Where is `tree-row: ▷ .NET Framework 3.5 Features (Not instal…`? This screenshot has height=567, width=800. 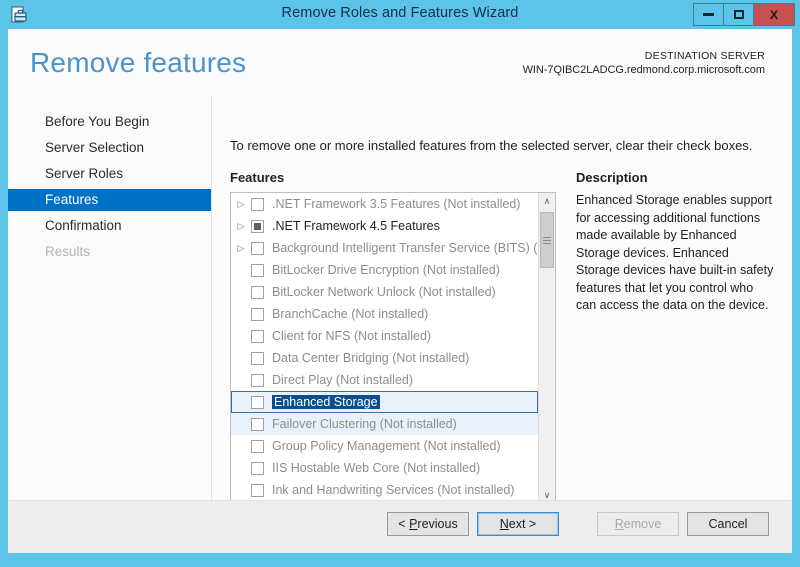
tree-row: ▷ .NET Framework 3.5 Features (Not instal… is located at coordinates (384, 204).